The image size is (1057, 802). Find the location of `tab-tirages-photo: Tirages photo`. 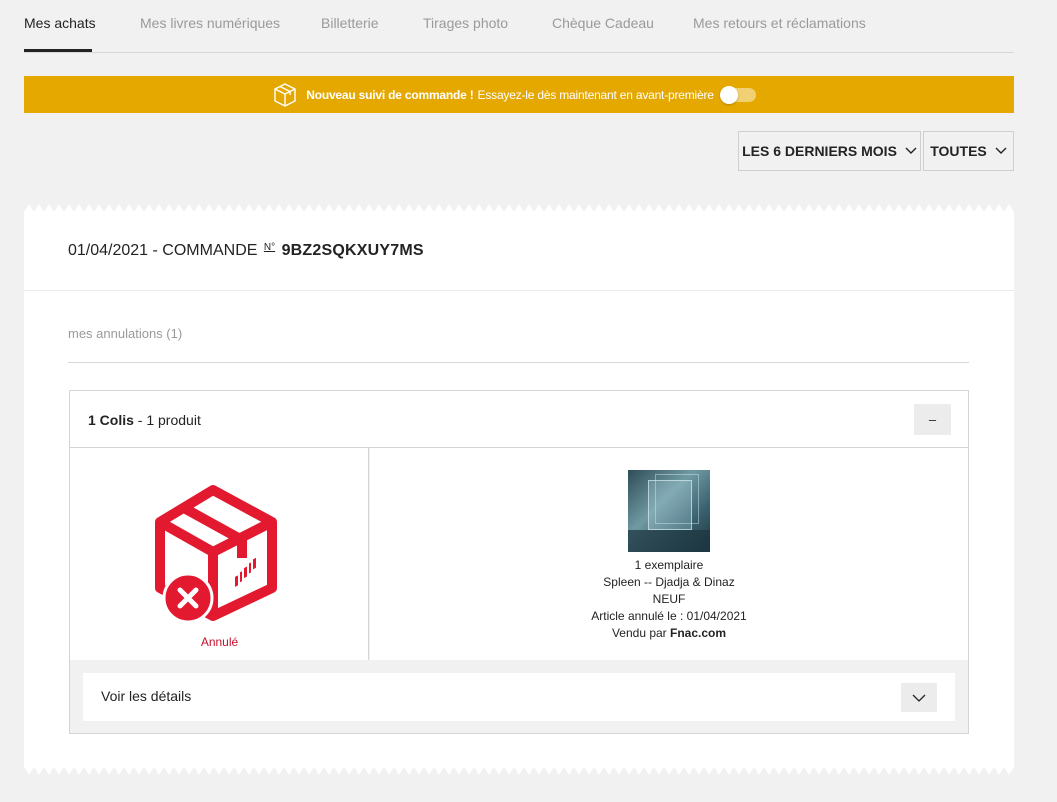

tab-tirages-photo: Tirages photo is located at coordinates (465, 23).